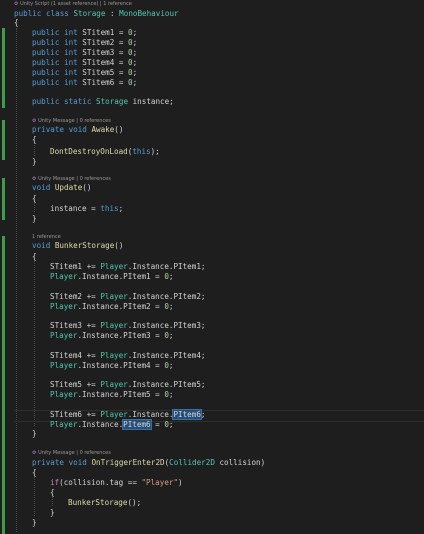 The image size is (424, 534). I want to click on method-awake: private void Awake(), so click(77, 130).